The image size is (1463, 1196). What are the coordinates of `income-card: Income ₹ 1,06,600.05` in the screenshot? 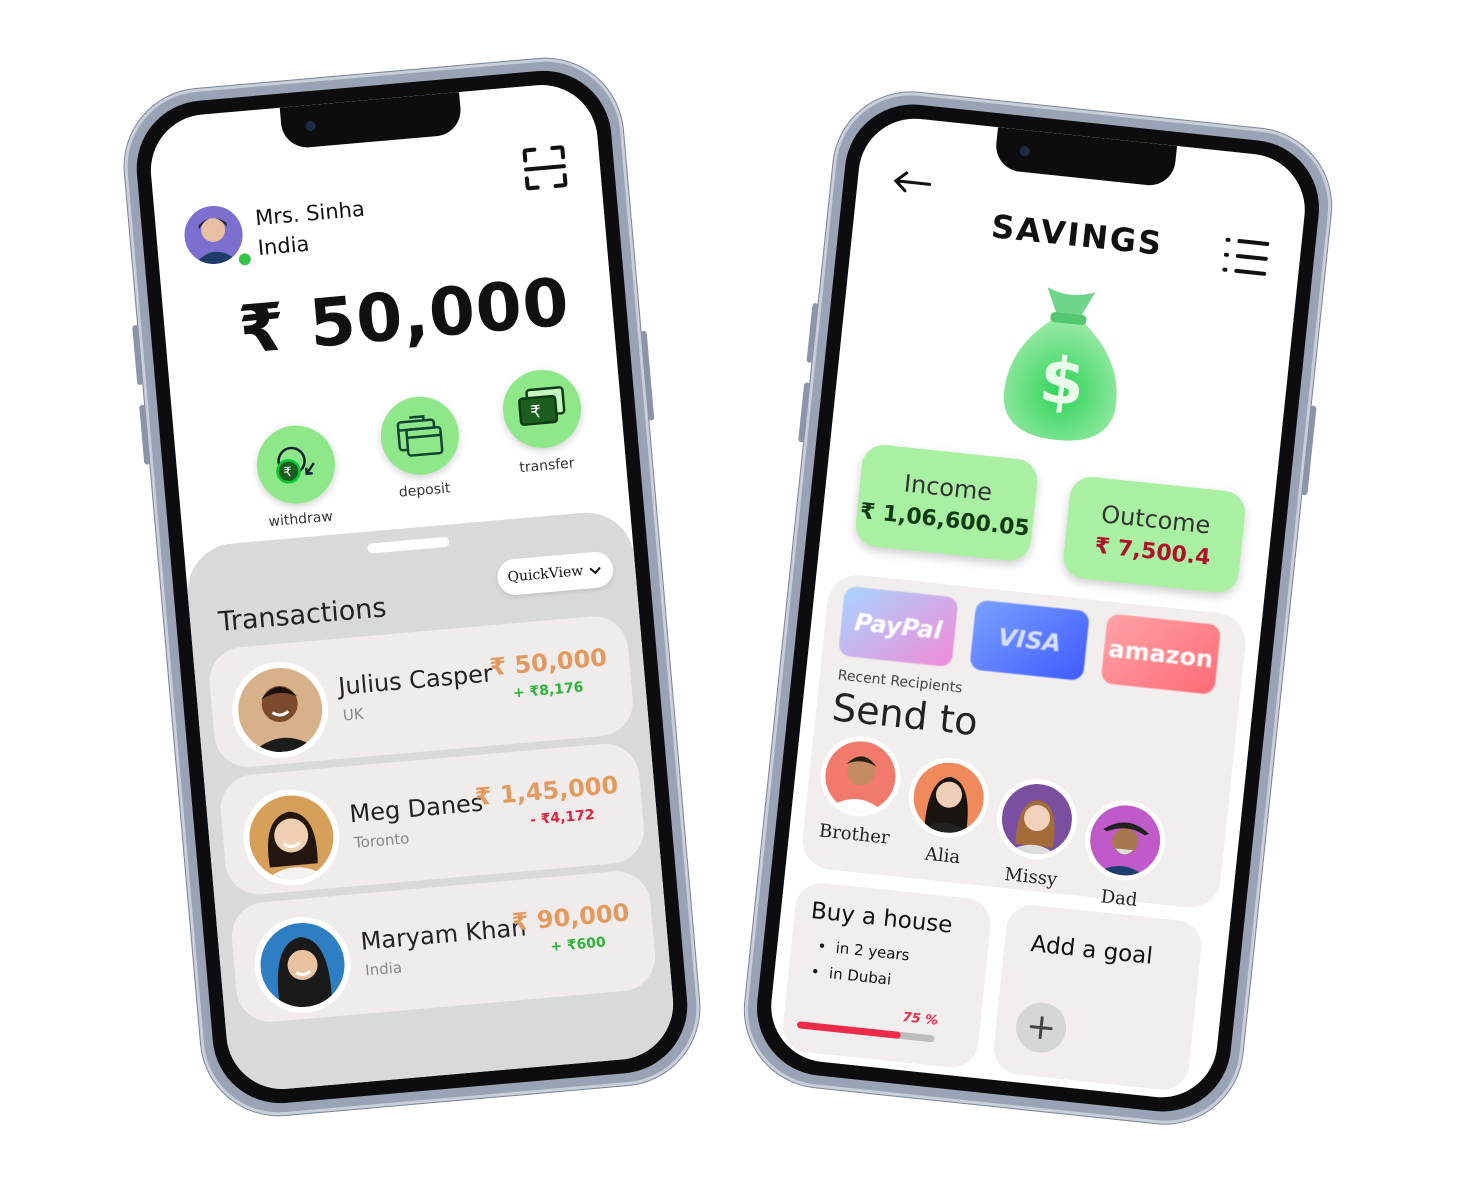 It's located at (946, 502).